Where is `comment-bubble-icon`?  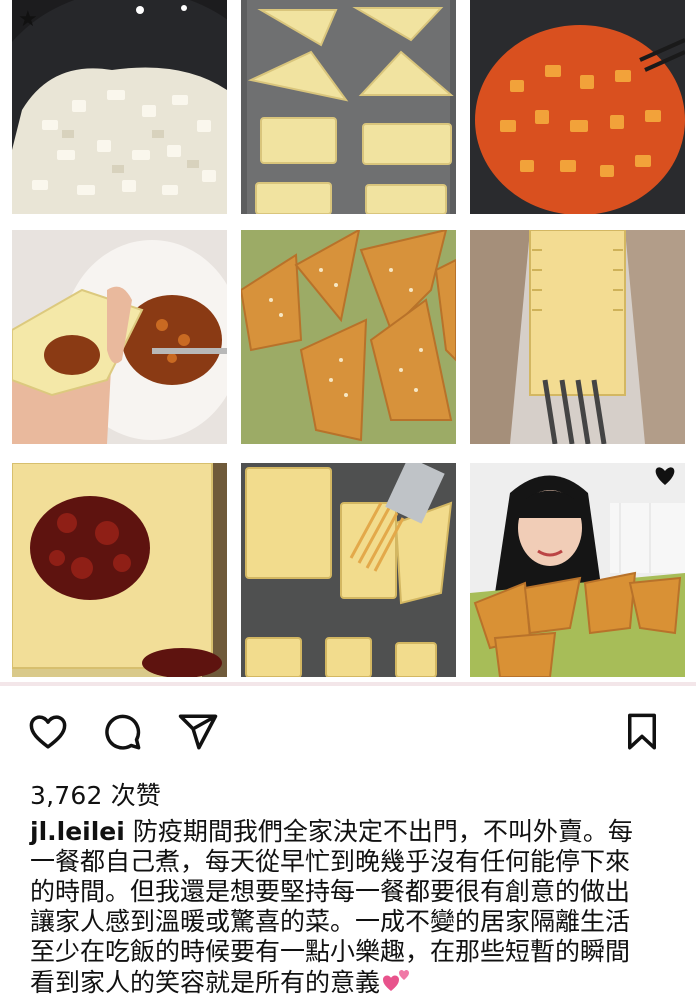
comment-bubble-icon is located at coordinates (123, 732).